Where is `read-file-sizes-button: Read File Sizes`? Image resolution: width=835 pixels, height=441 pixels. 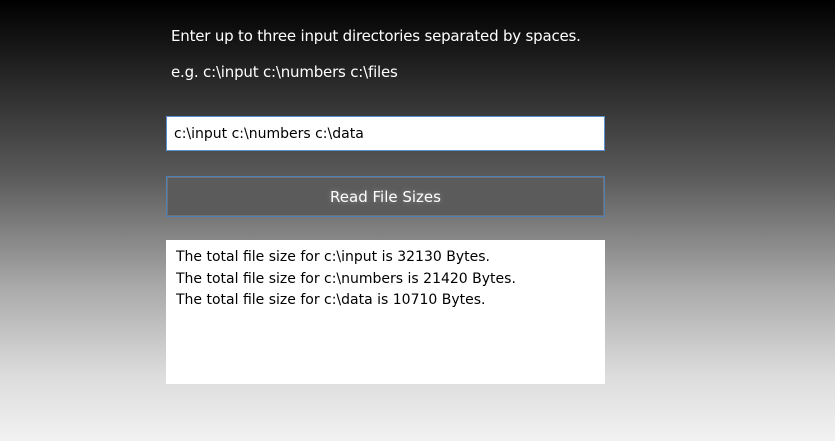
read-file-sizes-button: Read File Sizes is located at coordinates (385, 196).